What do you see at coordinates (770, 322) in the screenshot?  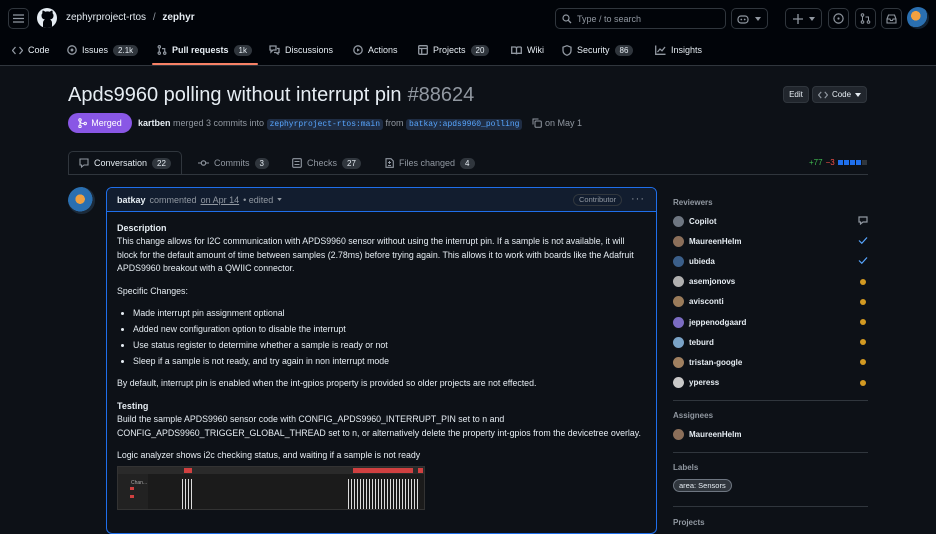 I see `reviewer-item: jeppenodgaard` at bounding box center [770, 322].